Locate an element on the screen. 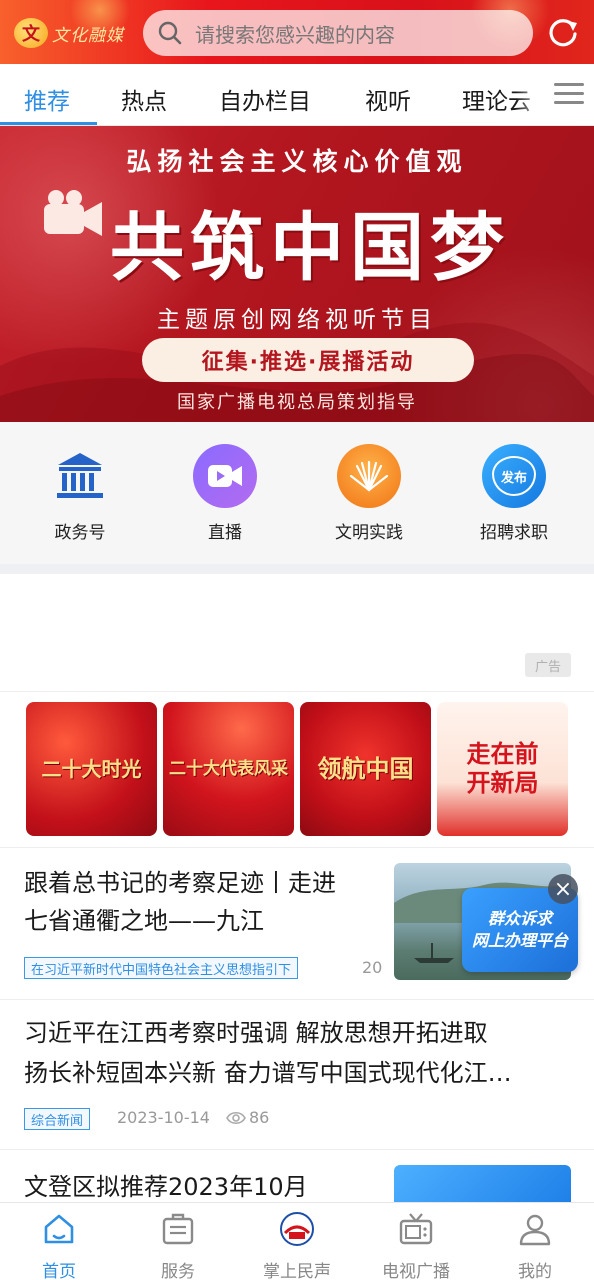  quick-entry-live: 直播 is located at coordinates (225, 493).